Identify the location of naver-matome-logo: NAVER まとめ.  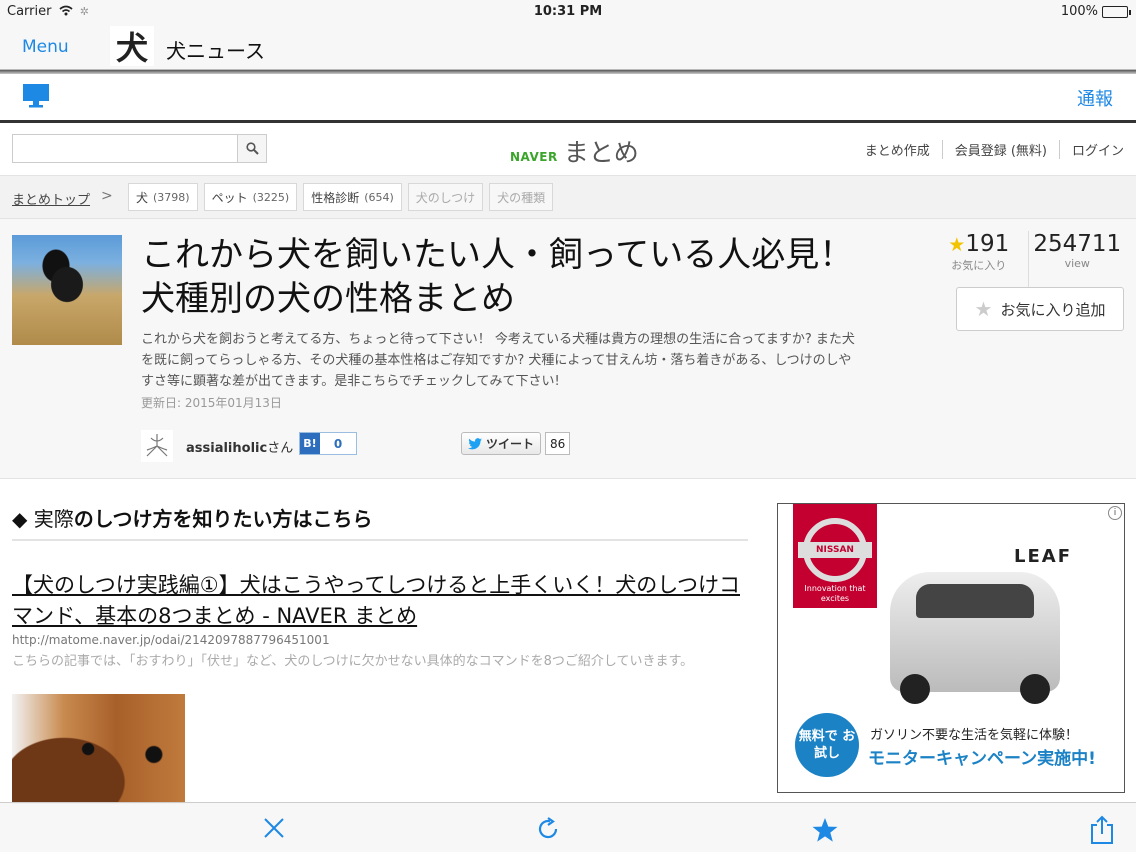
(574, 151).